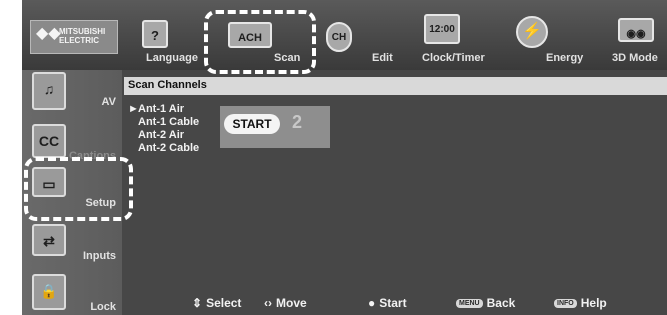 This screenshot has width=667, height=315. I want to click on page-title: Scan Channels, so click(167, 85).